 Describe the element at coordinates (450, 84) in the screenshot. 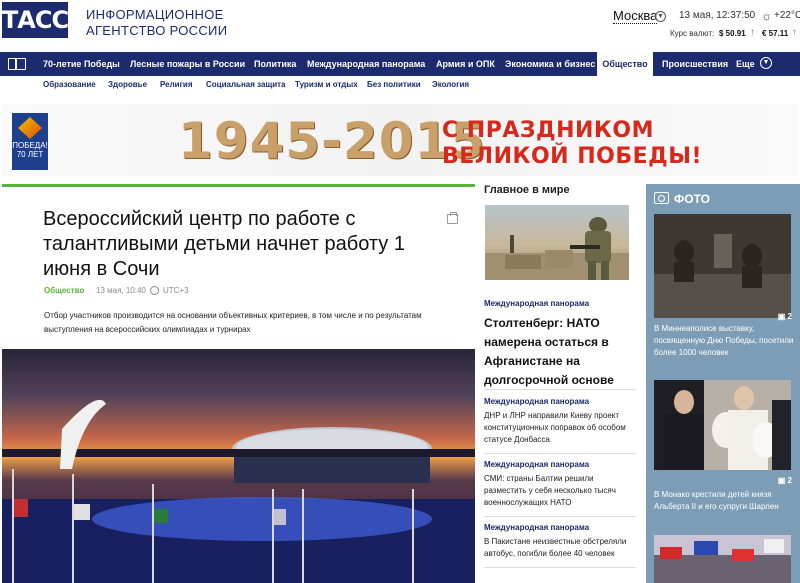

I see `subnav-item: Экология` at that location.